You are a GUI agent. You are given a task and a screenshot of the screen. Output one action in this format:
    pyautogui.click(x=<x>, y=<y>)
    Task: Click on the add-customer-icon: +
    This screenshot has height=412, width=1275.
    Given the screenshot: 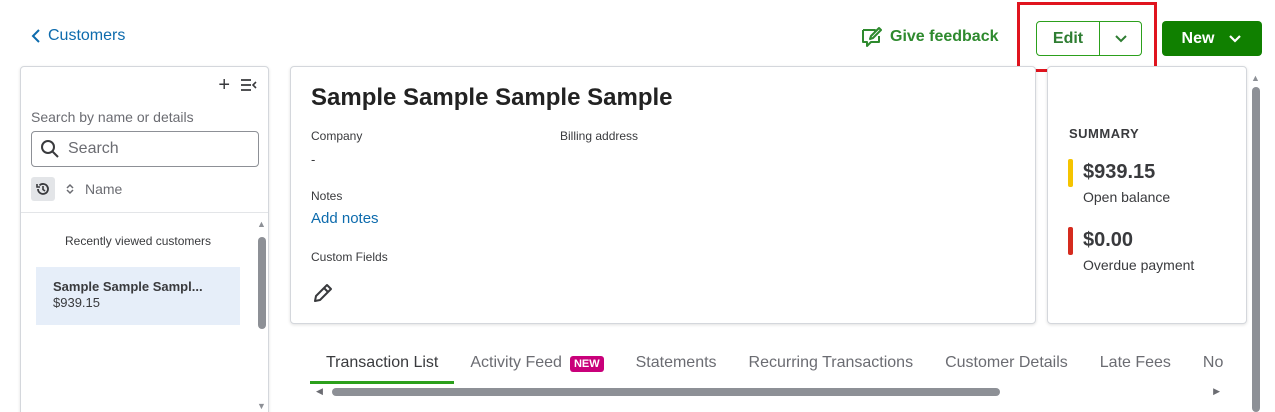 What is the action you would take?
    pyautogui.click(x=224, y=85)
    